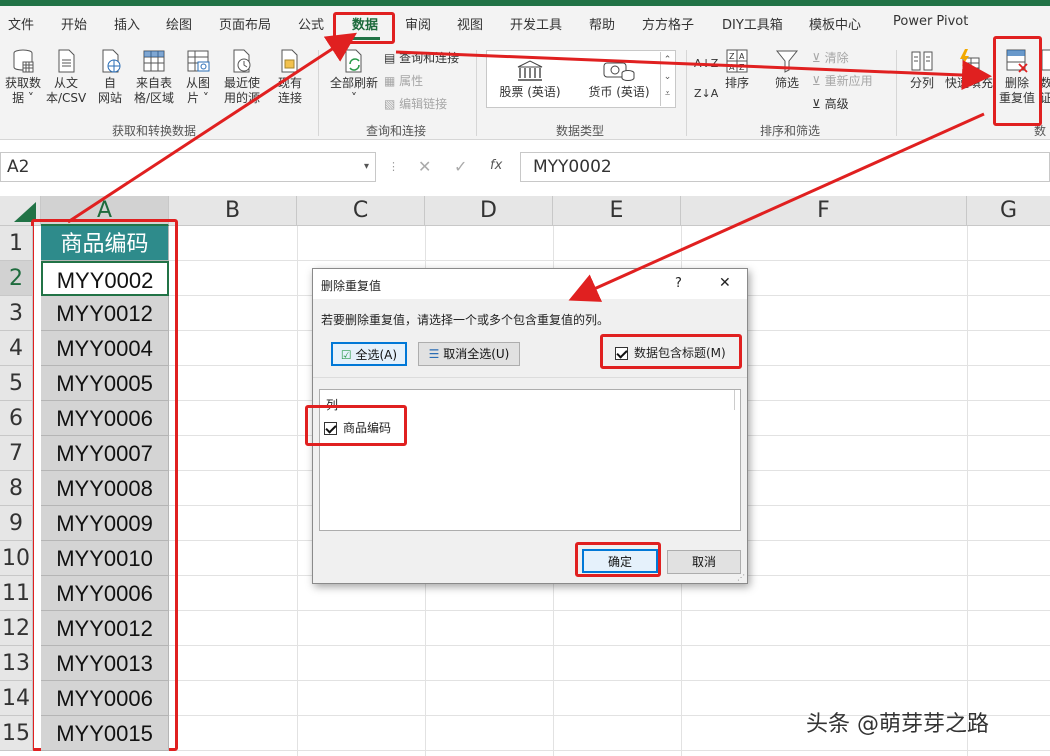  What do you see at coordinates (16, 243) in the screenshot?
I see `row-header: 1` at bounding box center [16, 243].